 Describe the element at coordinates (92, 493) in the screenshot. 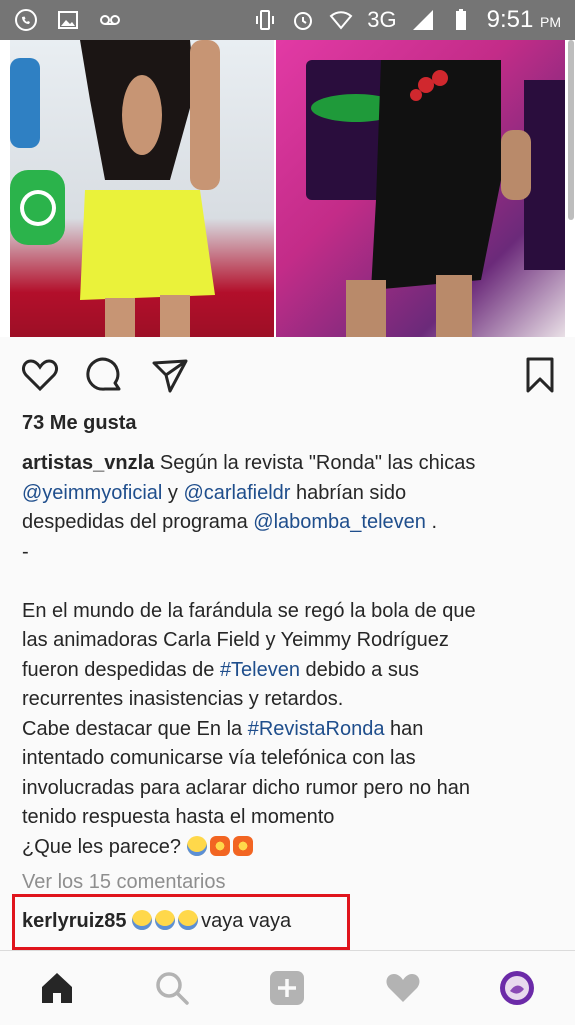

I see `mention-link: @yeimmyoficial` at that location.